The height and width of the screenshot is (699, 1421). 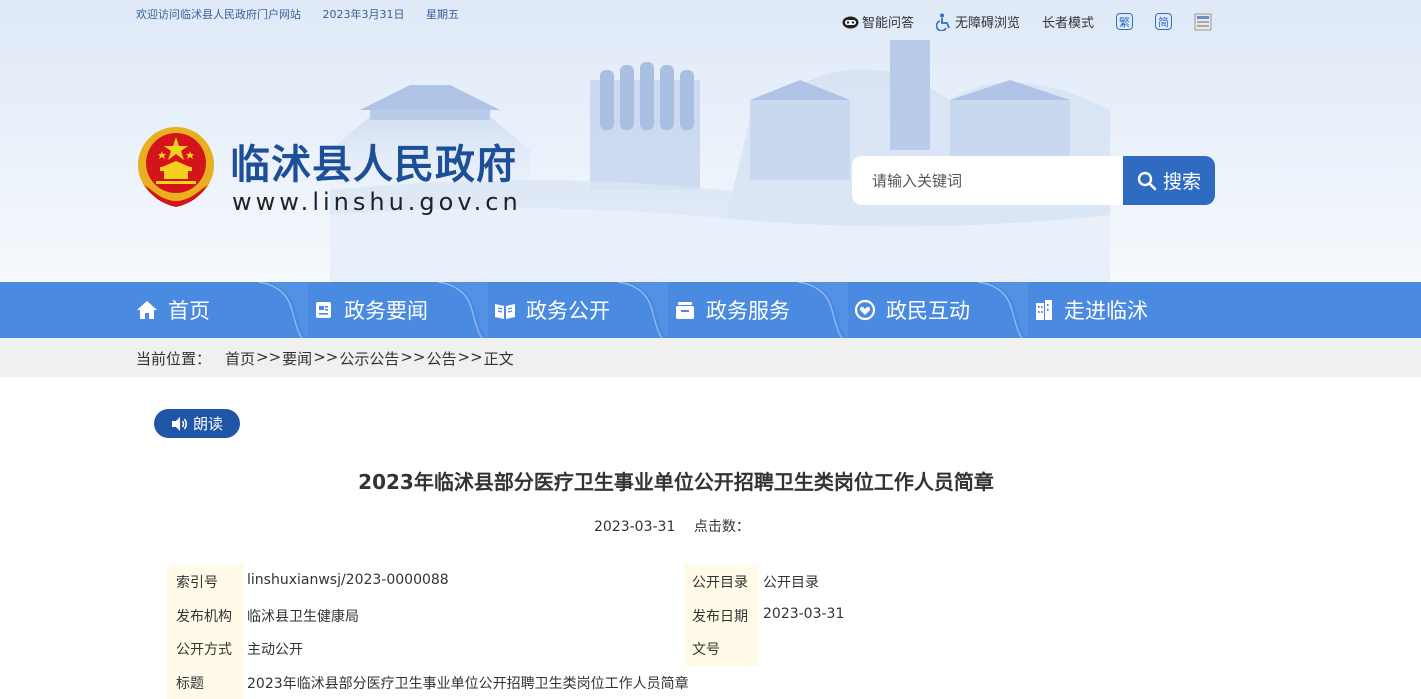 I want to click on breadcrumb-home: 首页, so click(x=240, y=358).